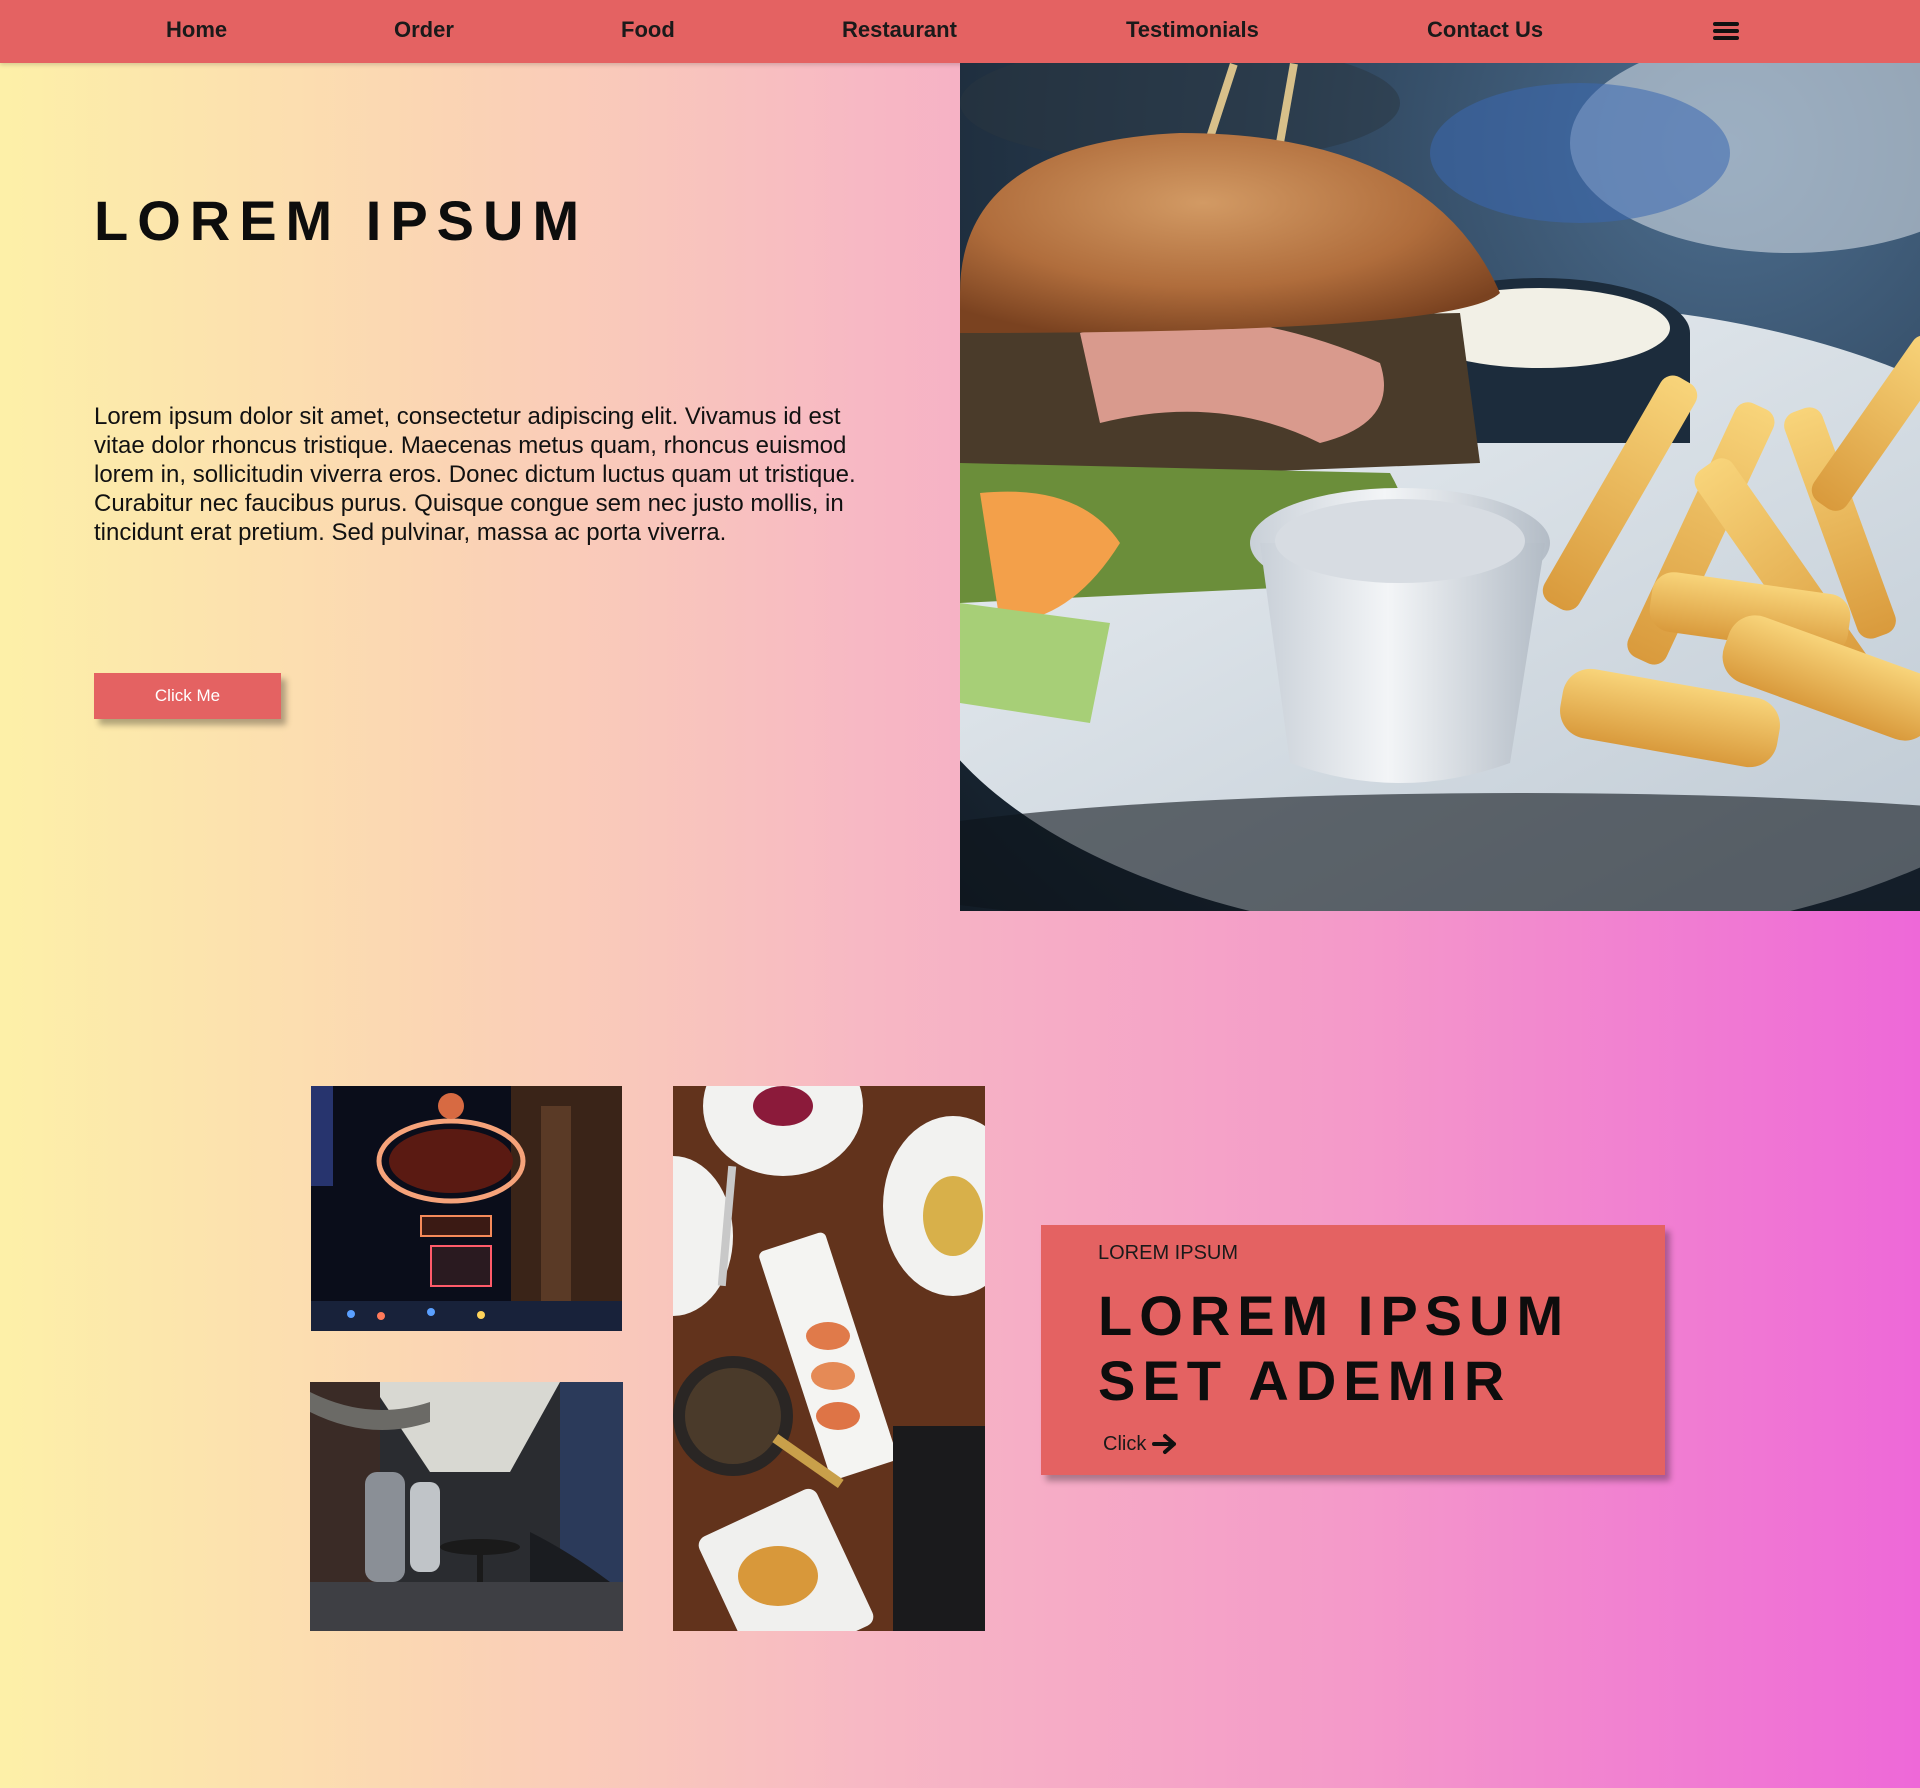  Describe the element at coordinates (1334, 1348) in the screenshot. I see `card-title: LOREM IPSUM SET ADEMIR` at that location.